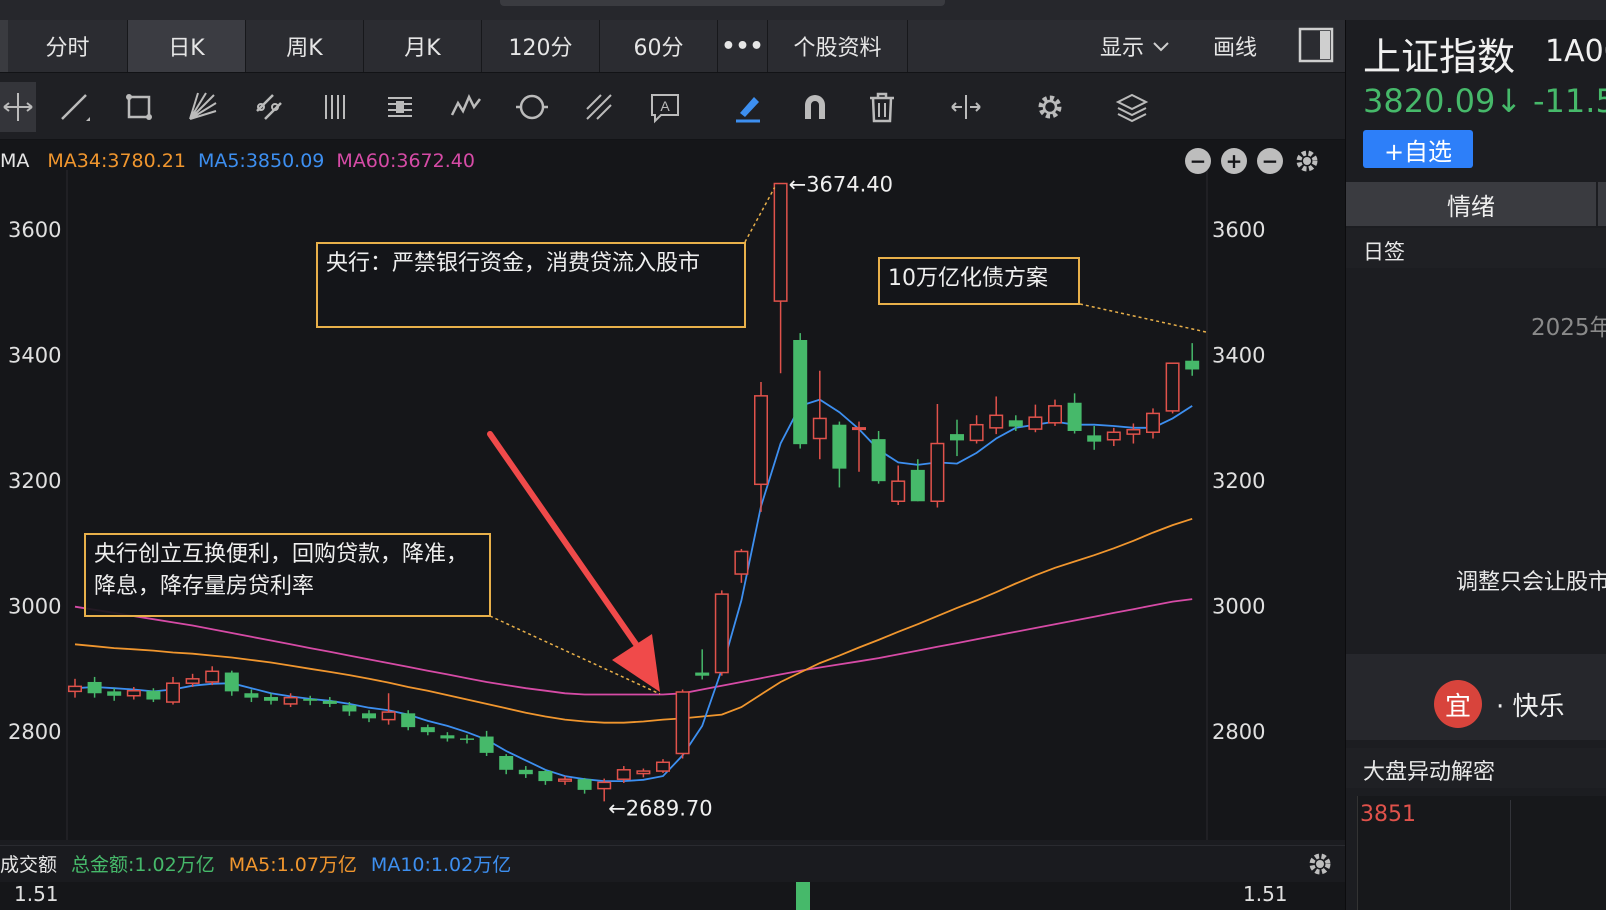 This screenshot has height=910, width=1606. I want to click on annotation-pboc-ban: 央行：严禁银行资金，消费贷流入股市, so click(531, 285).